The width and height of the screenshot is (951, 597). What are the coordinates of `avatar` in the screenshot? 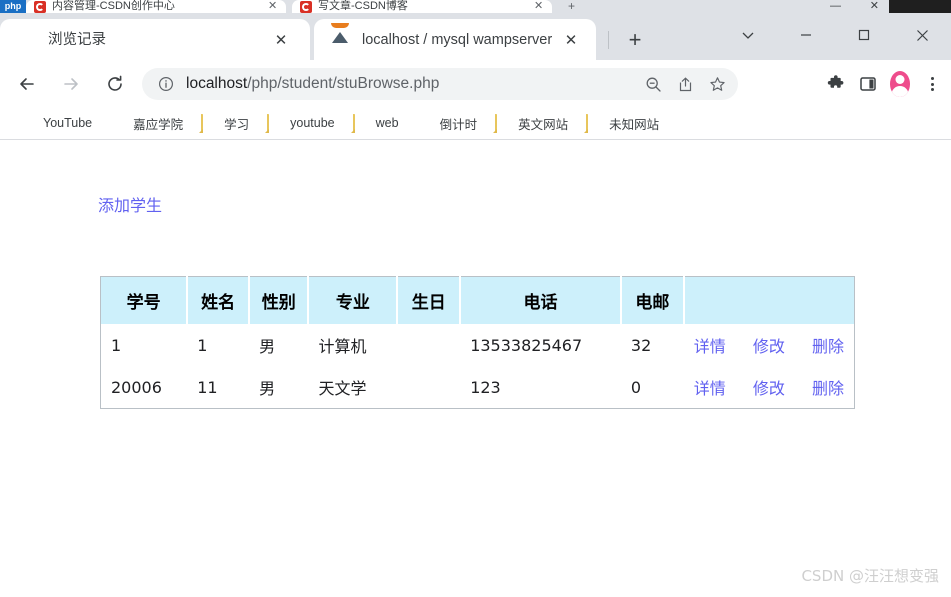 It's located at (900, 84).